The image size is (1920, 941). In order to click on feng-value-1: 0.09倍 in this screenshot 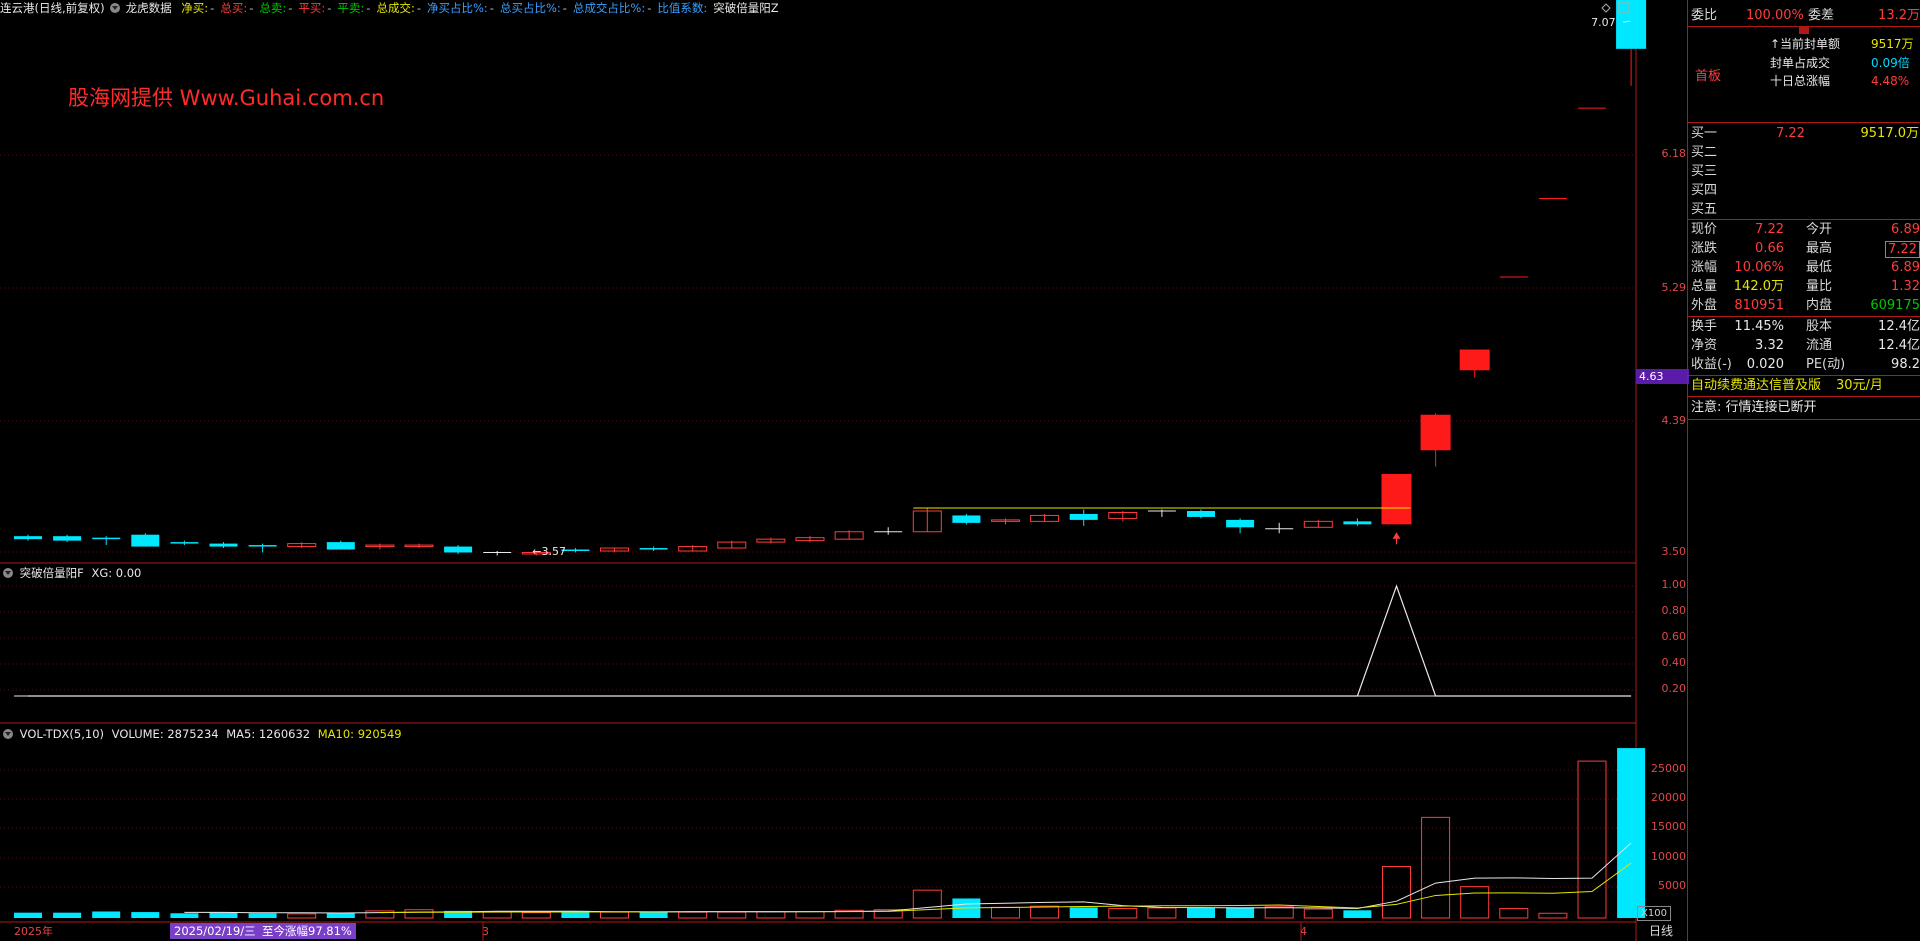, I will do `click(1890, 63)`.